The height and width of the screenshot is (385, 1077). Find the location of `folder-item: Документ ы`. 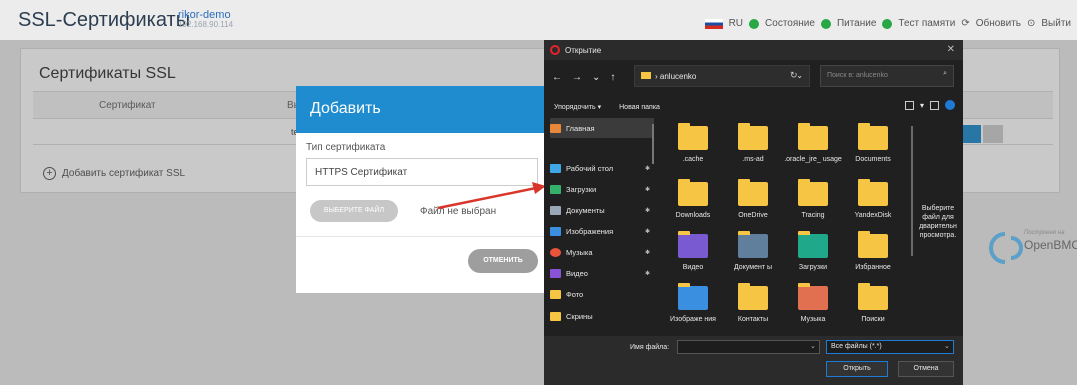

folder-item: Документ ы is located at coordinates (753, 251).